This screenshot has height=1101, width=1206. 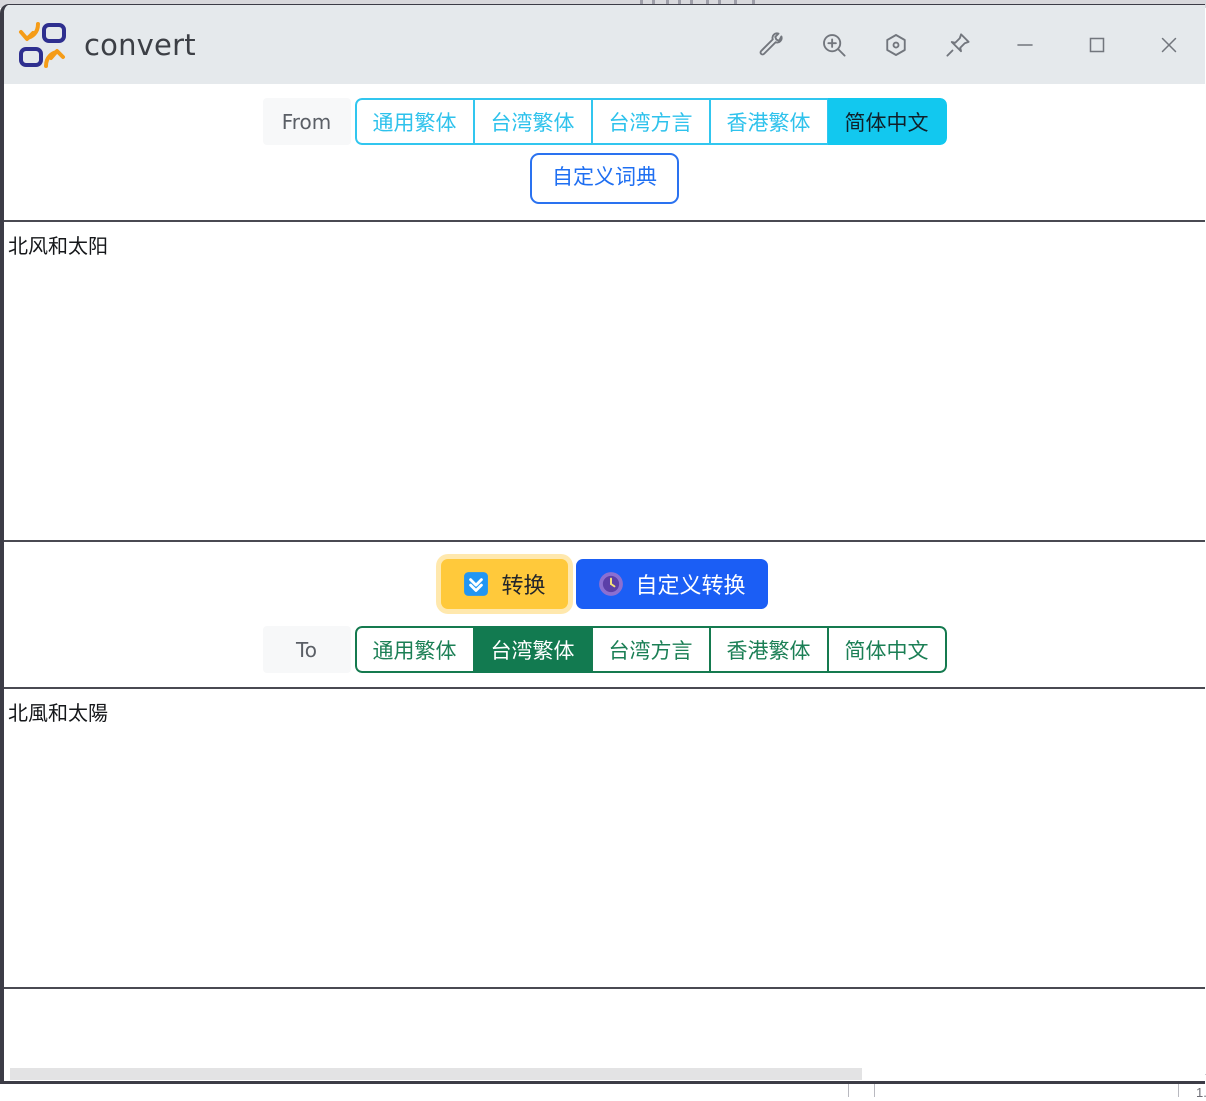 I want to click on to-option-taiwan-fangyan: 台湾方言, so click(x=650, y=649).